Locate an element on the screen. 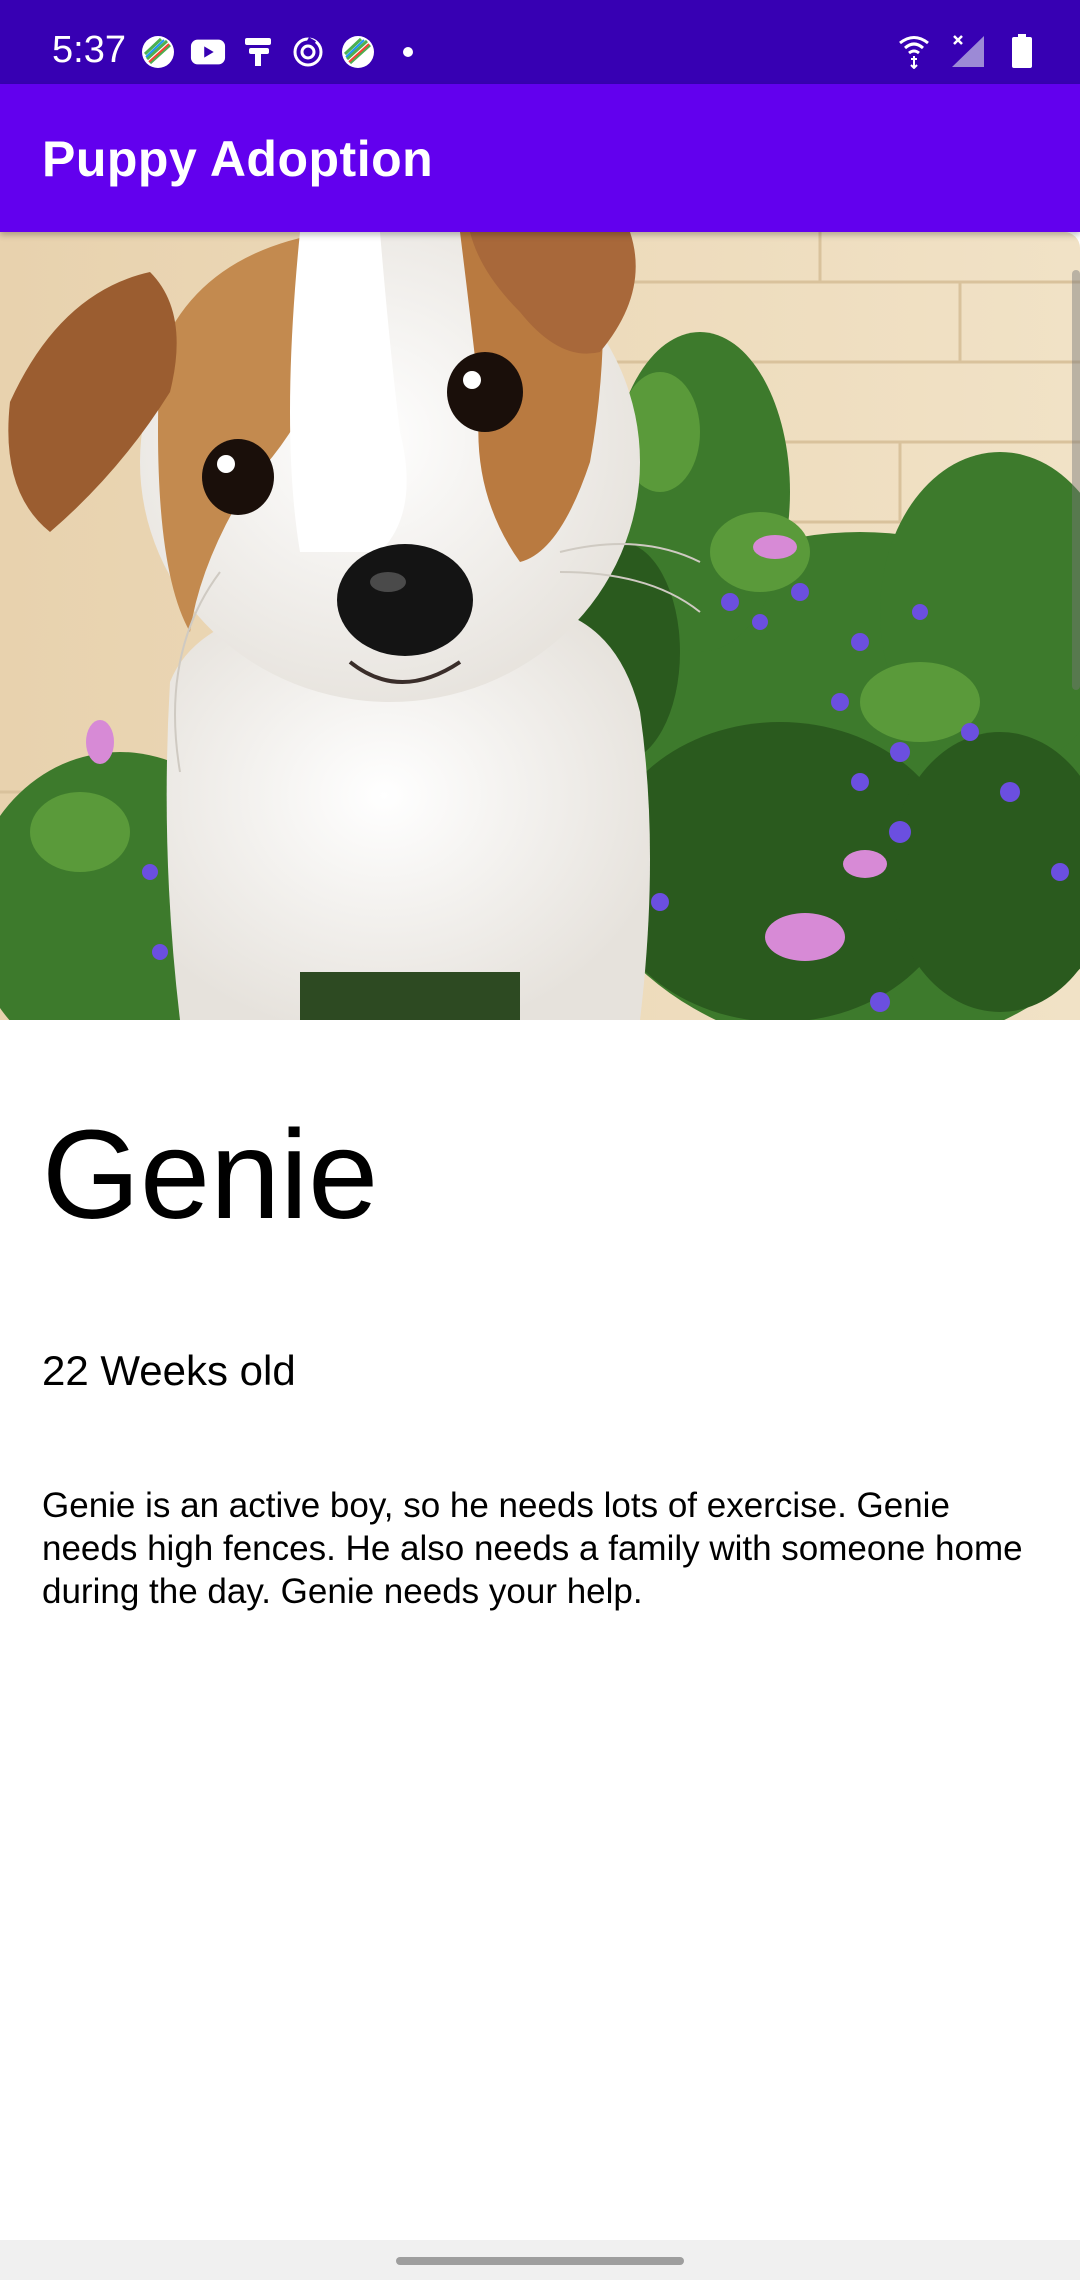 This screenshot has width=1080, height=2280. puppy-name: Genie is located at coordinates (210, 1174).